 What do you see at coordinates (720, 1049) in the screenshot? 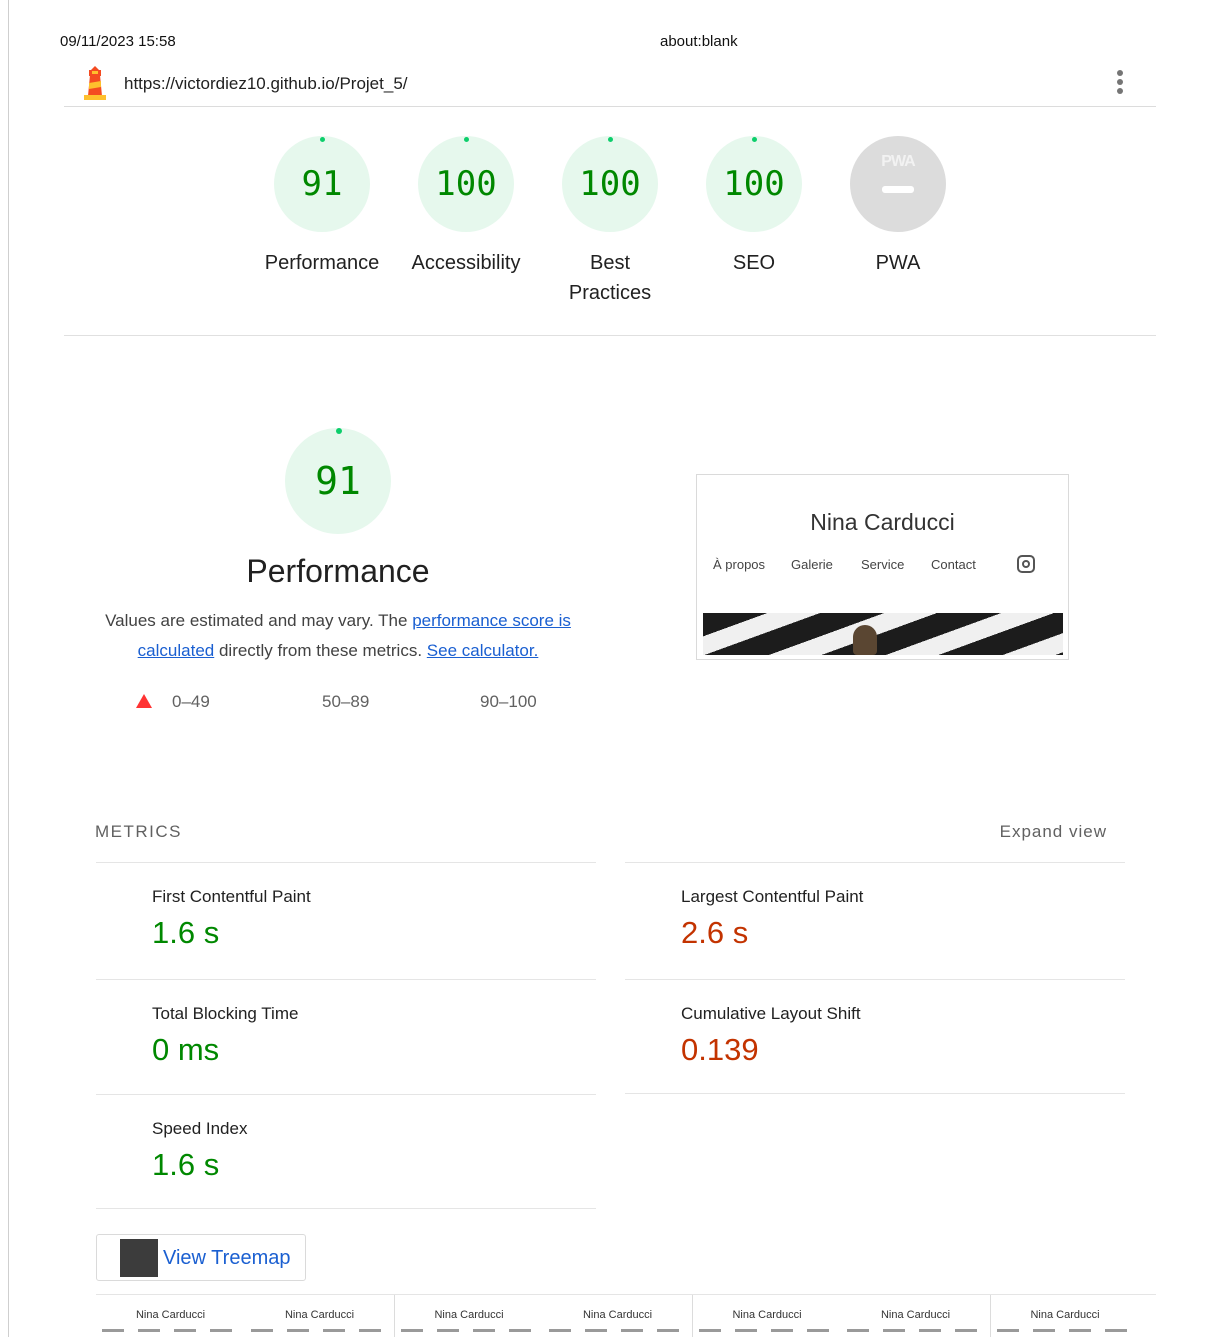
I see `metric-value: 0.139` at bounding box center [720, 1049].